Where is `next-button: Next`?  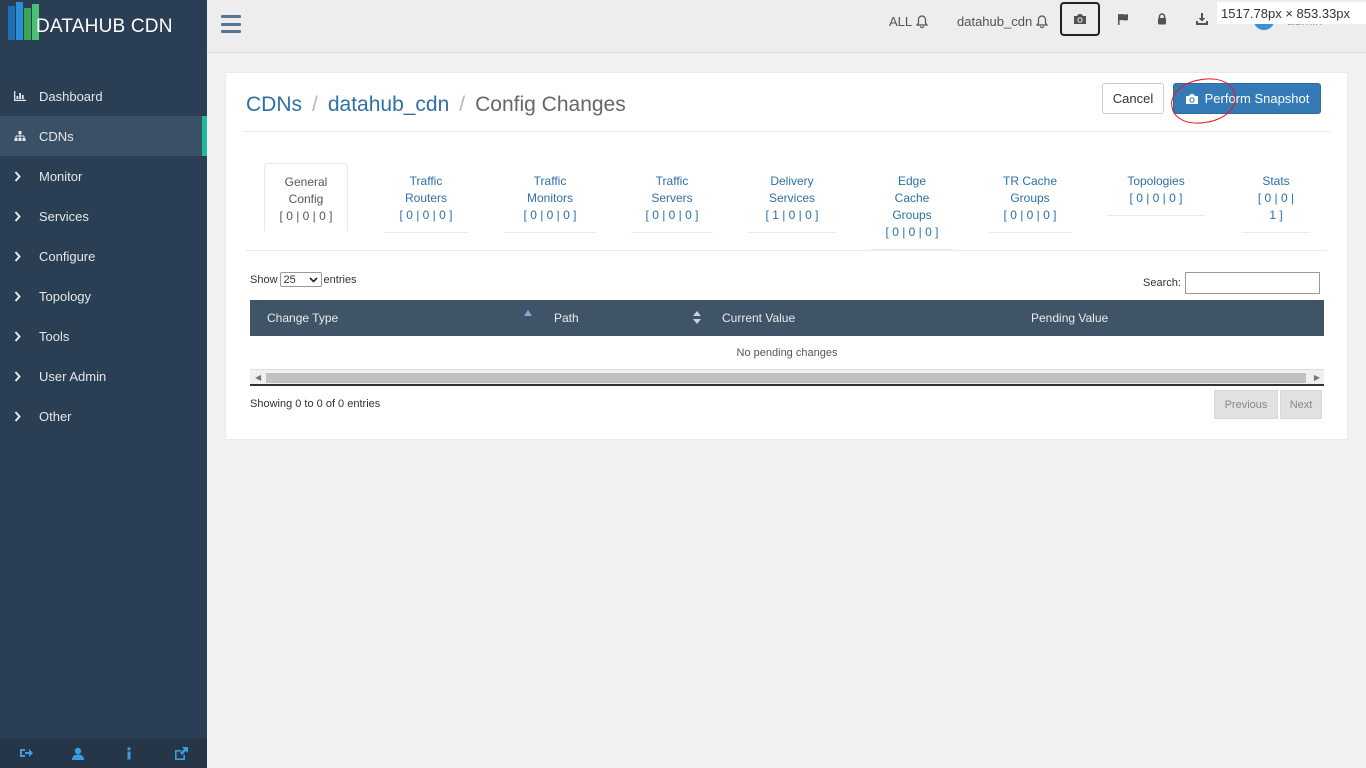 next-button: Next is located at coordinates (1301, 404).